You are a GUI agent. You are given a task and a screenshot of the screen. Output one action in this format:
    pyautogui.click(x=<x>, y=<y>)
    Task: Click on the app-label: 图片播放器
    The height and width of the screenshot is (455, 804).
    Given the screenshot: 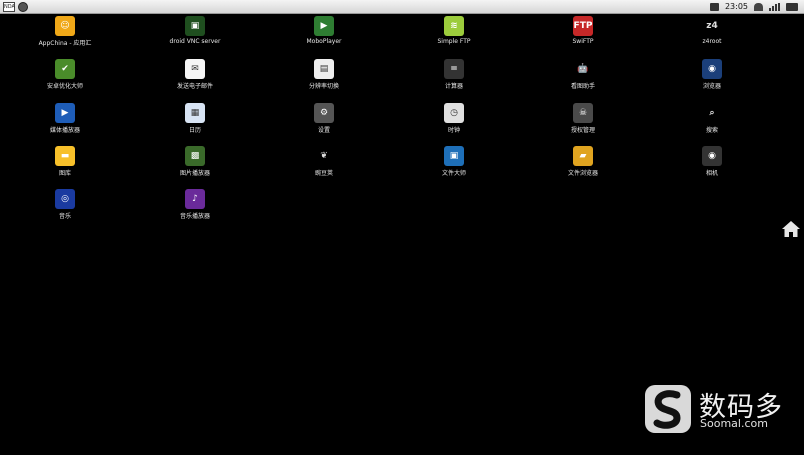 What is the action you would take?
    pyautogui.click(x=194, y=173)
    